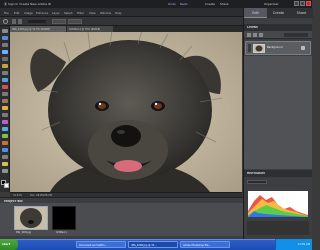  I want to click on spot-healing-icon, so click(5, 94).